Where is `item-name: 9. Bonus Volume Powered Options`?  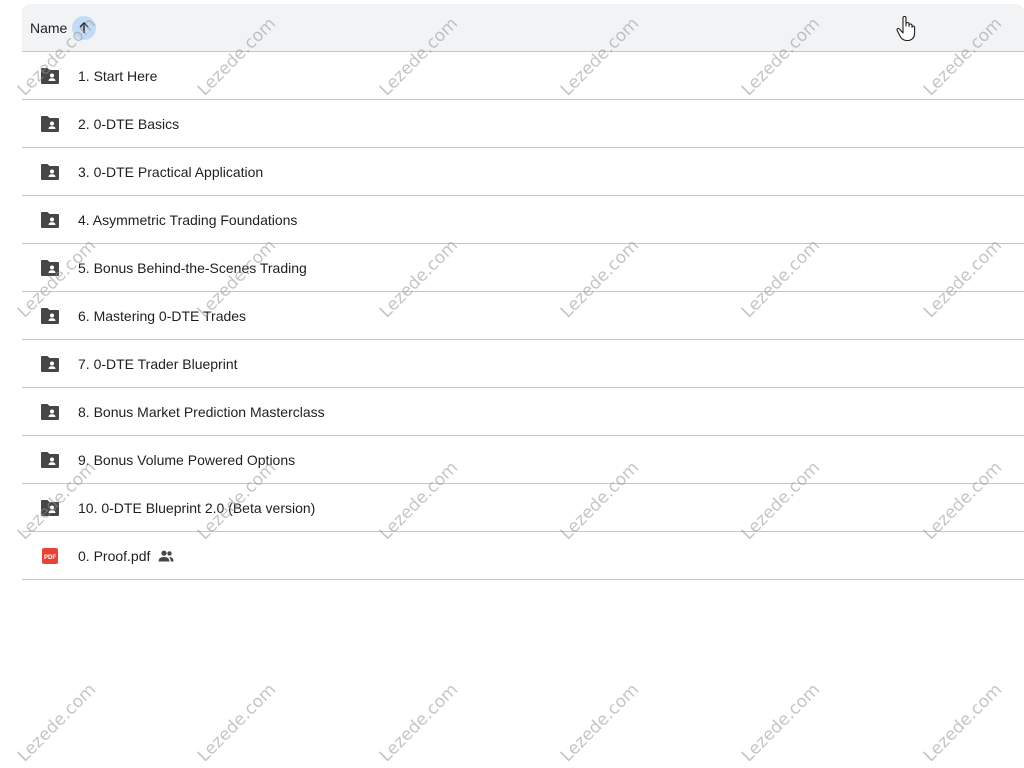 item-name: 9. Bonus Volume Powered Options is located at coordinates (187, 460).